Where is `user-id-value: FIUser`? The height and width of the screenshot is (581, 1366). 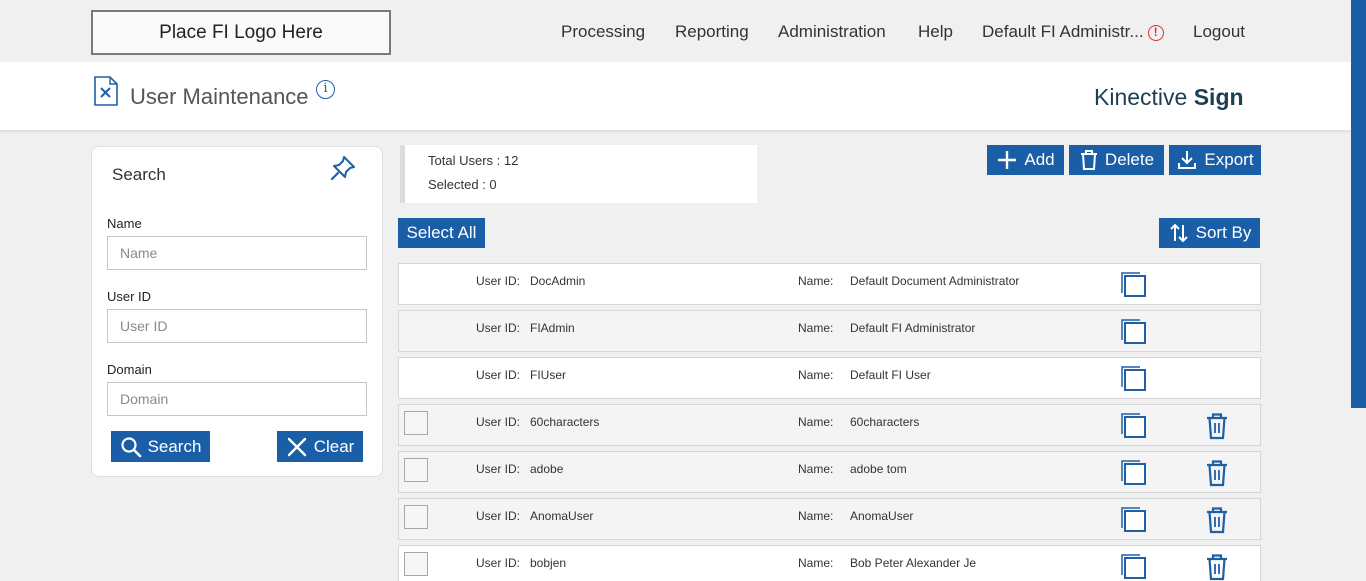
user-id-value: FIUser is located at coordinates (548, 375).